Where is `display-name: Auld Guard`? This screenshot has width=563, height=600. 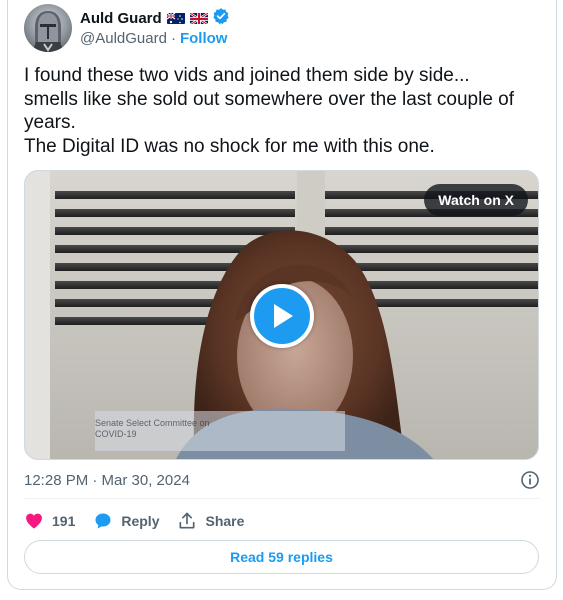 display-name: Auld Guard is located at coordinates (121, 18).